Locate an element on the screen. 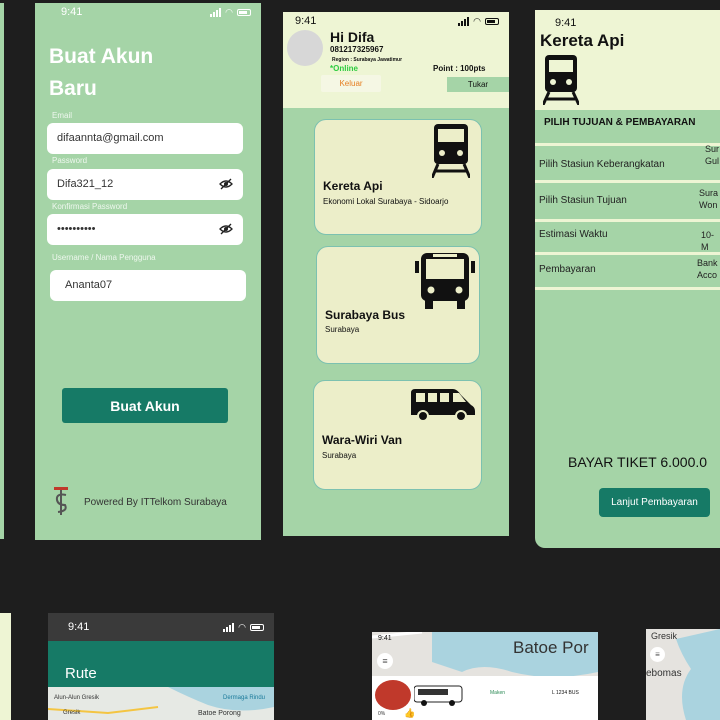  map-label: Batoe Porong is located at coordinates (219, 713).